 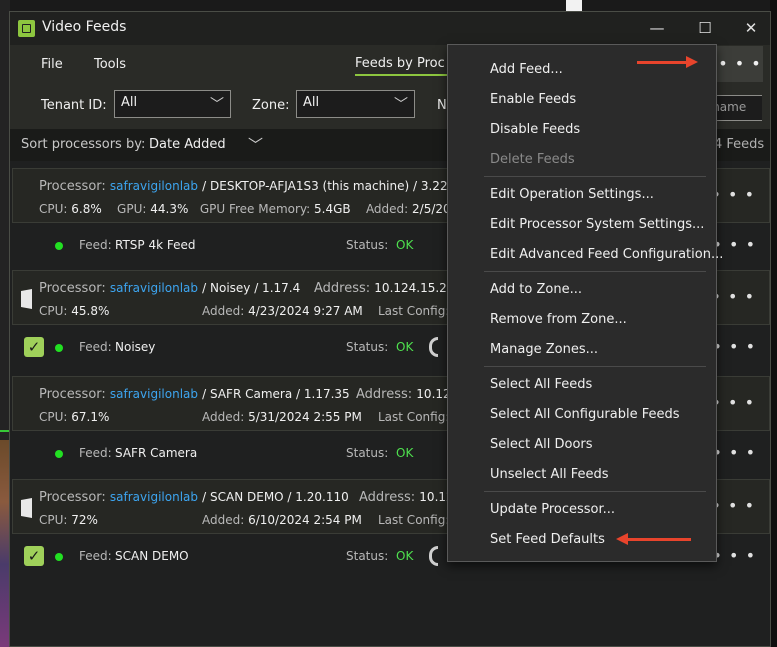 What do you see at coordinates (275, 497) in the screenshot?
I see `processor-name: / SCAN DEMO / 1.20.110` at bounding box center [275, 497].